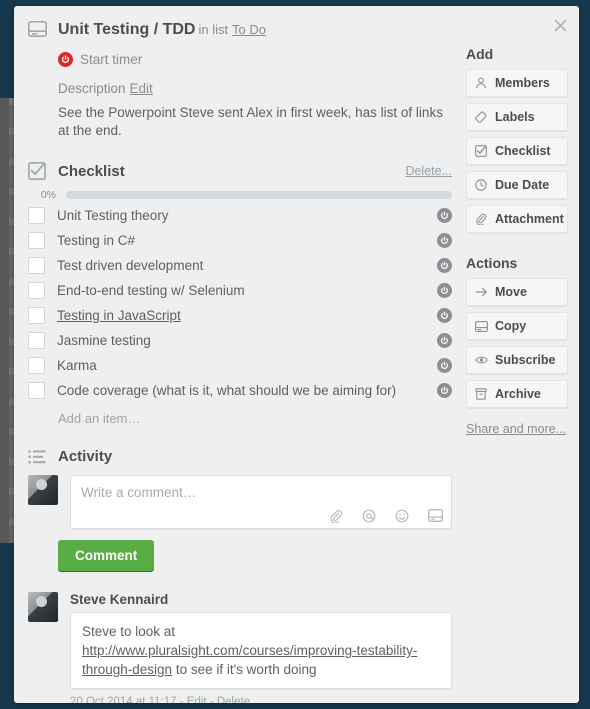 Image resolution: width=590 pixels, height=709 pixels. Describe the element at coordinates (523, 151) in the screenshot. I see `sidebar-button-label: Checklist` at that location.